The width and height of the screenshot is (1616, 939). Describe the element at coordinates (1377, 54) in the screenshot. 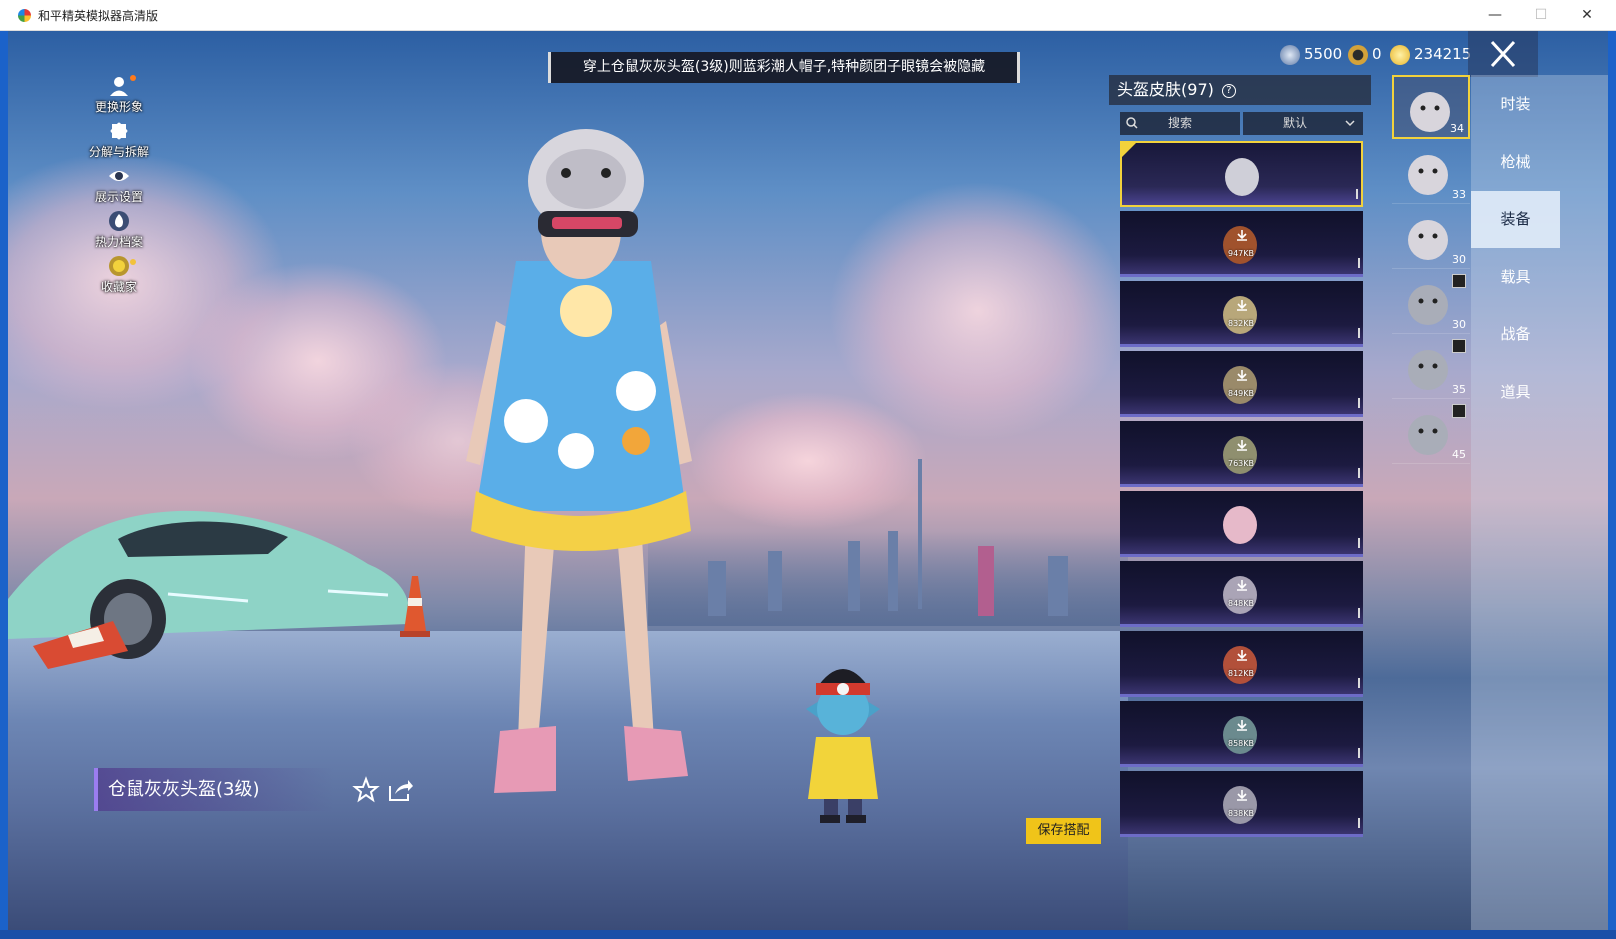

I see `currency-value: 0` at that location.